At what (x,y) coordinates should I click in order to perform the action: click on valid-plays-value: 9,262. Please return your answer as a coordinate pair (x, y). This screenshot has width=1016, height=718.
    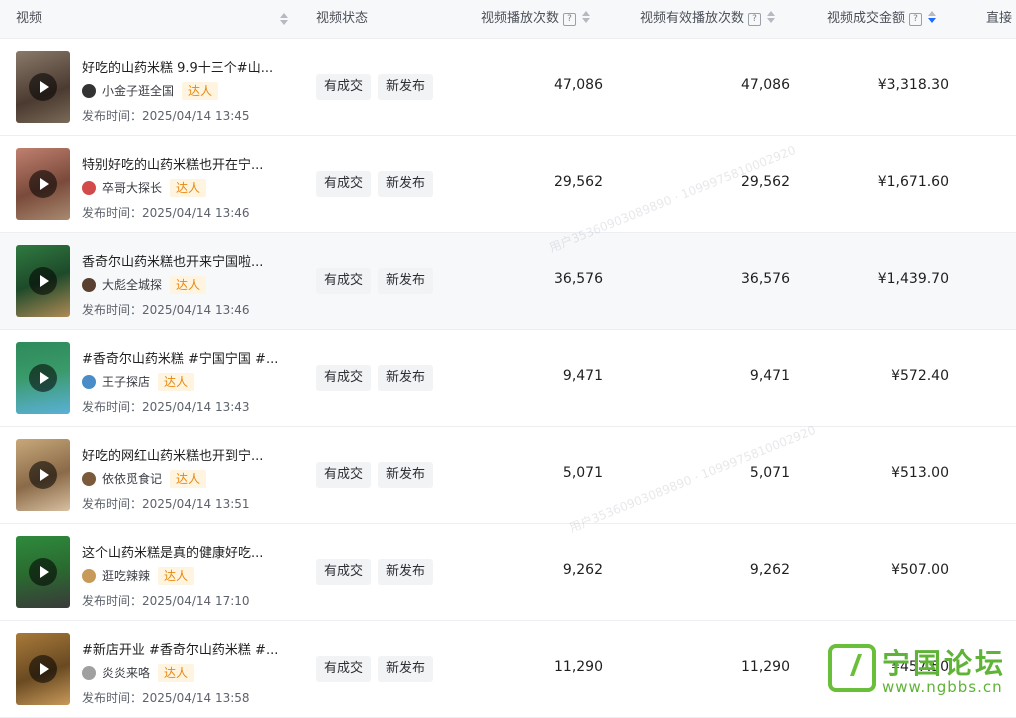
    Looking at the image, I should click on (769, 570).